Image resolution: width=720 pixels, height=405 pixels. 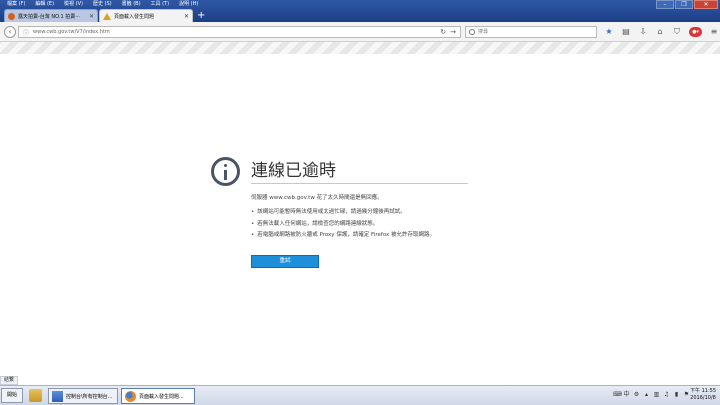 I want to click on menu-view: 檢視 (V), so click(x=73, y=4).